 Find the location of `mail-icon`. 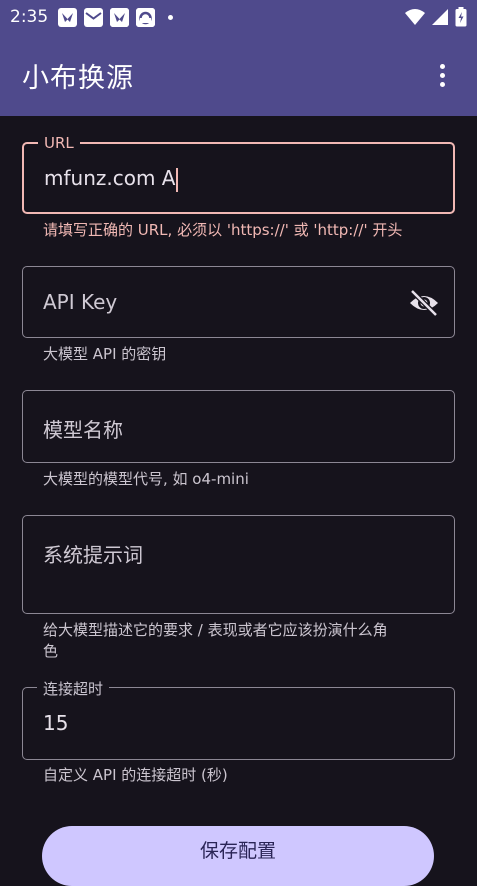

mail-icon is located at coordinates (94, 17).